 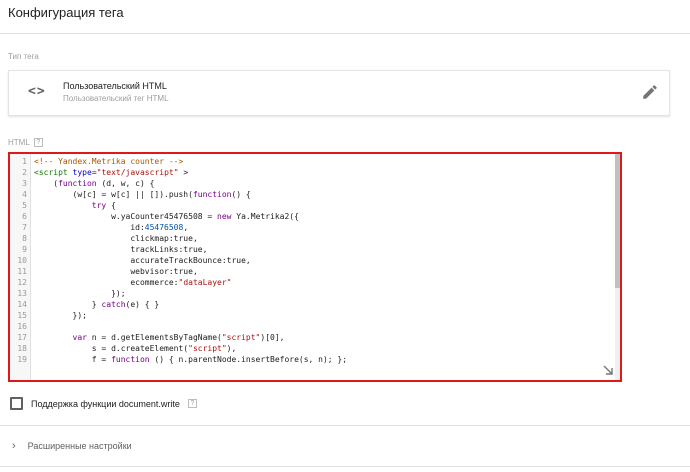 What do you see at coordinates (16, 403) in the screenshot?
I see `document-write-checkbox` at bounding box center [16, 403].